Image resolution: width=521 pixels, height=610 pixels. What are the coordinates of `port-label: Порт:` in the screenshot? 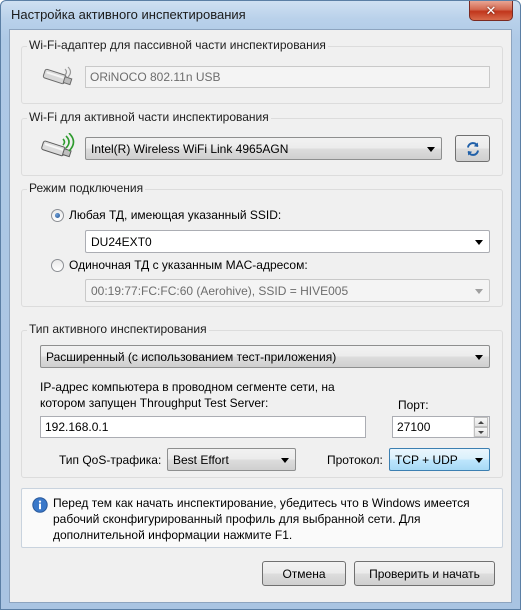 It's located at (413, 405).